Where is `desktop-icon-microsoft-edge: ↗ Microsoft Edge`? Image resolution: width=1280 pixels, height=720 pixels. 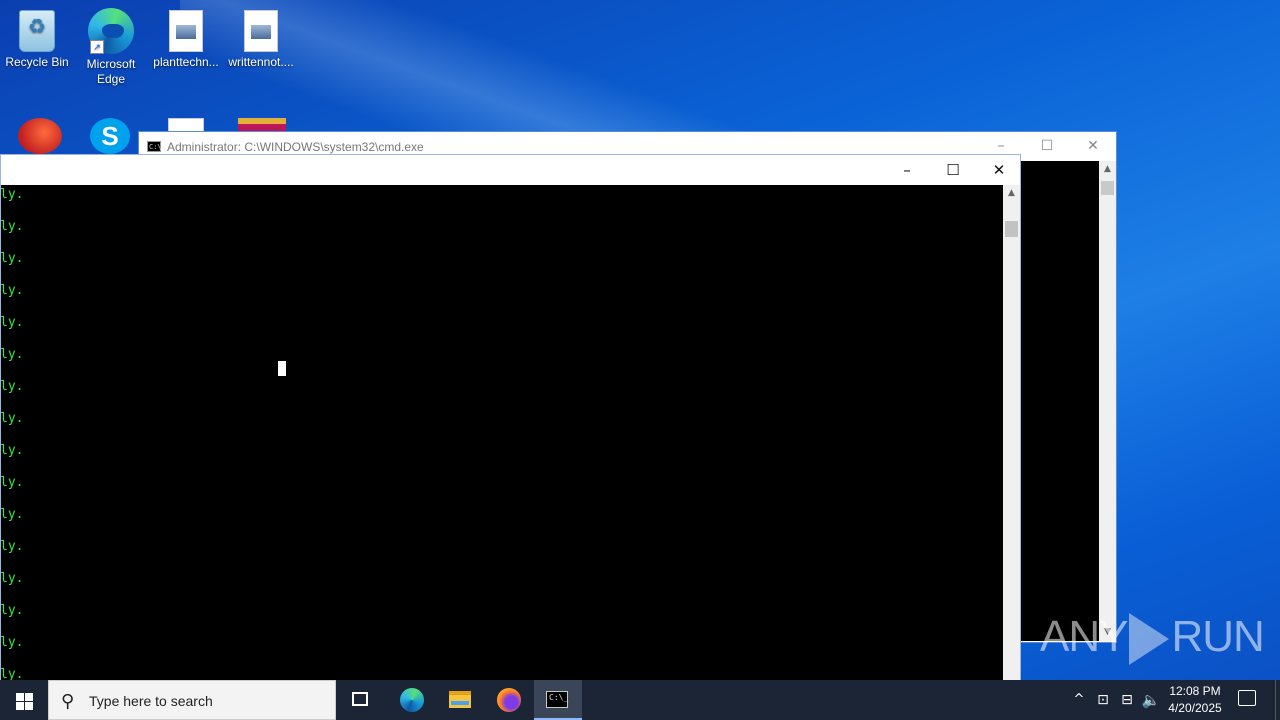
desktop-icon-microsoft-edge: ↗ Microsoft Edge is located at coordinates (111, 47).